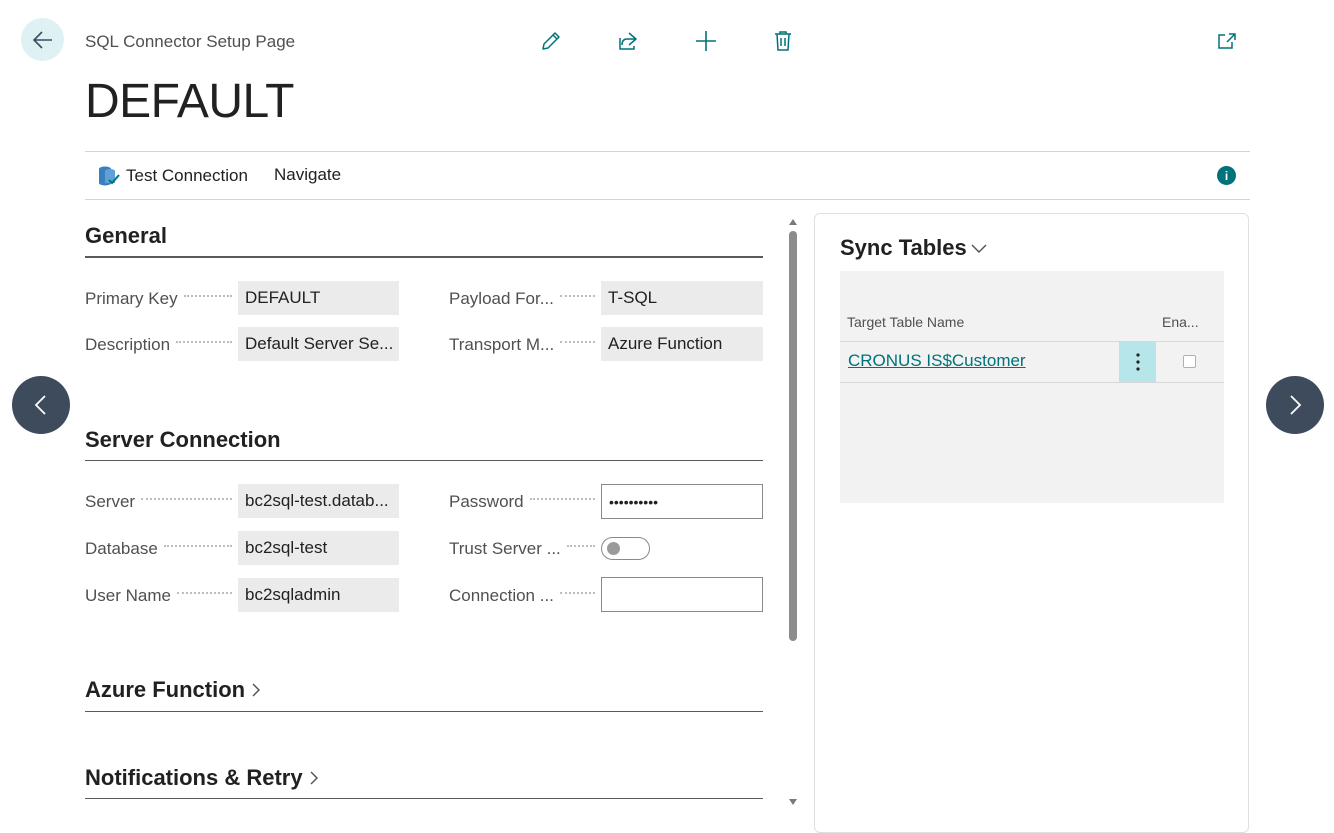 This screenshot has width=1334, height=833. Describe the element at coordinates (187, 175) in the screenshot. I see `test-connection-label: Test Connection` at that location.